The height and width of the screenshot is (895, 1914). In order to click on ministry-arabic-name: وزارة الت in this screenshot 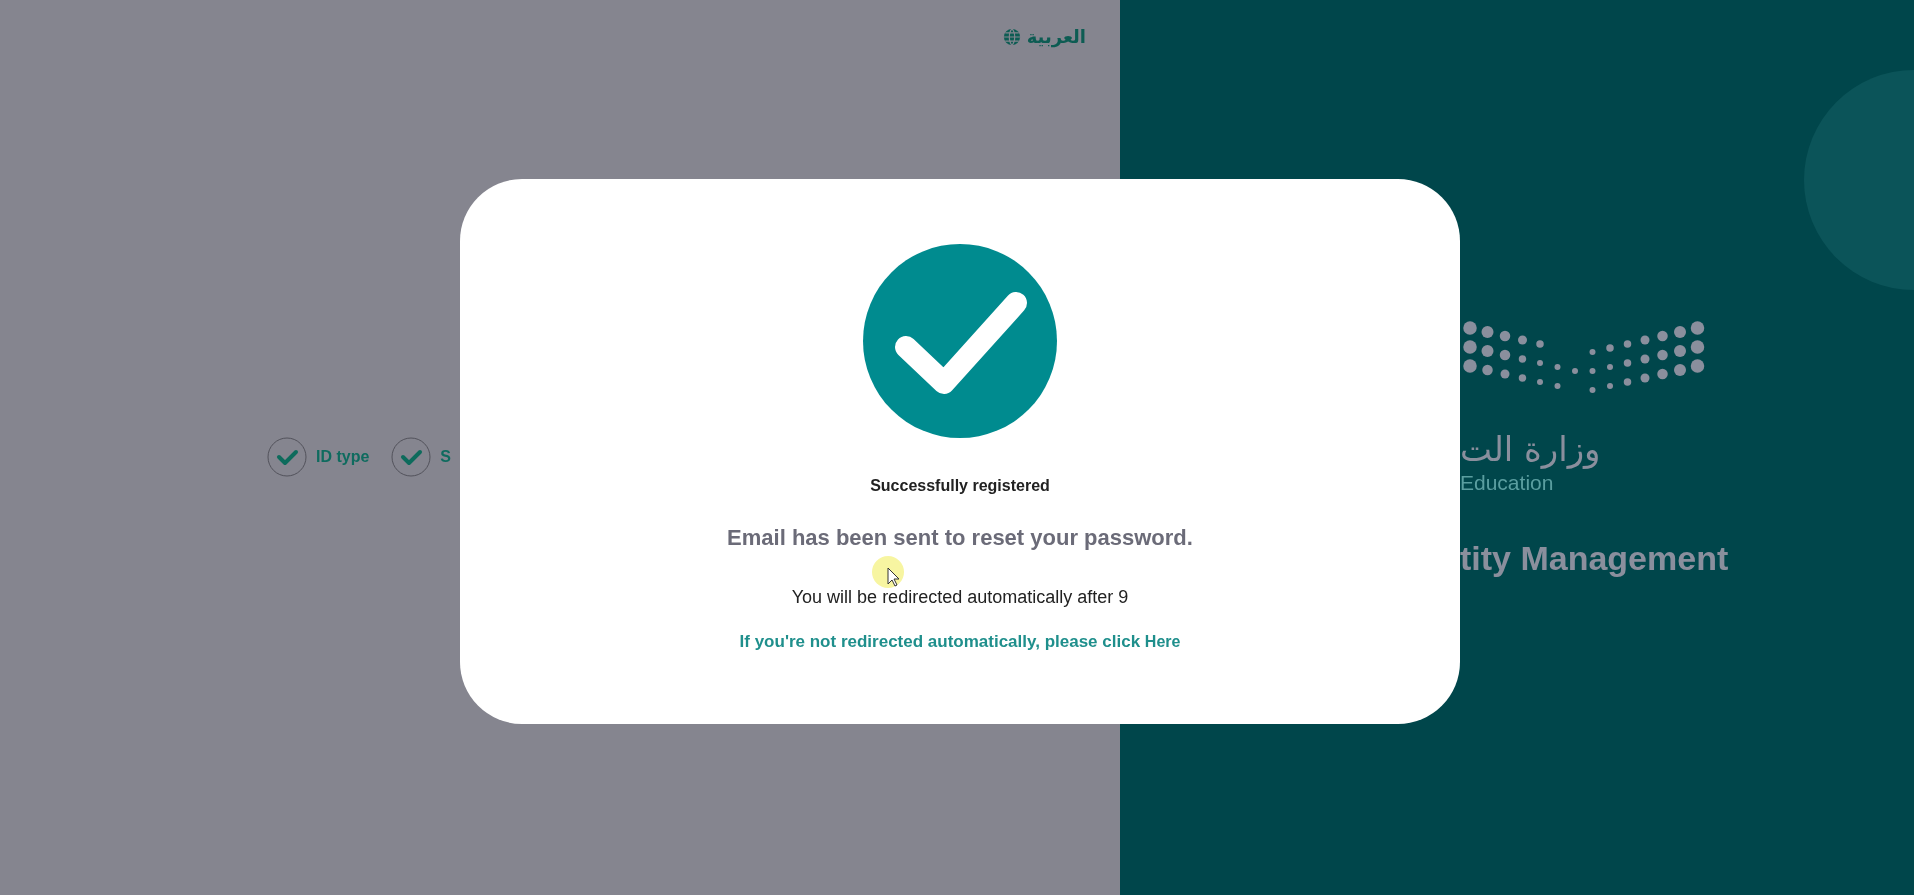, I will do `click(1530, 449)`.